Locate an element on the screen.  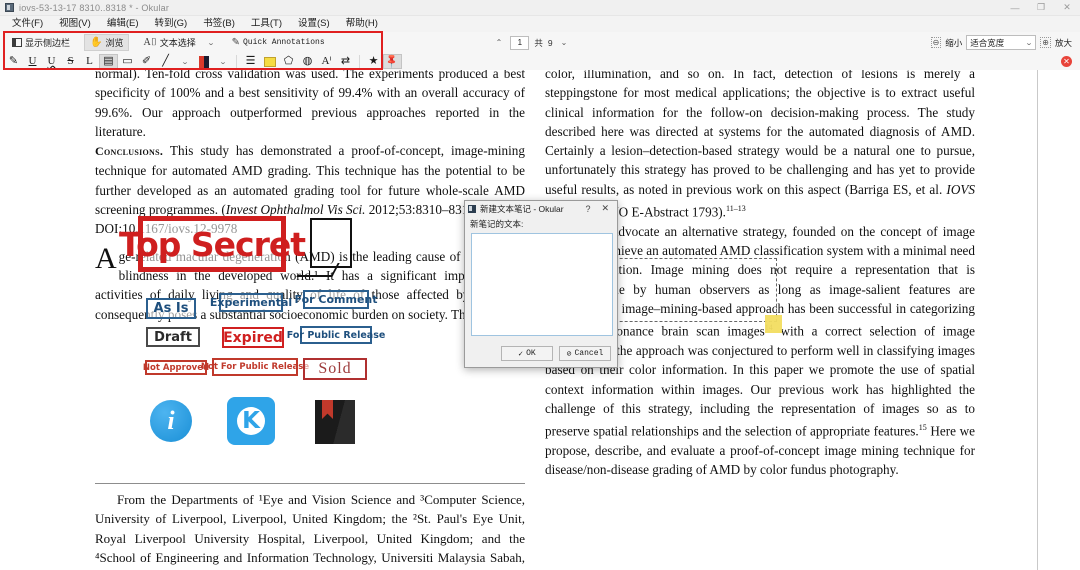
inline-note-tool: ▤ is located at coordinates (108, 61).